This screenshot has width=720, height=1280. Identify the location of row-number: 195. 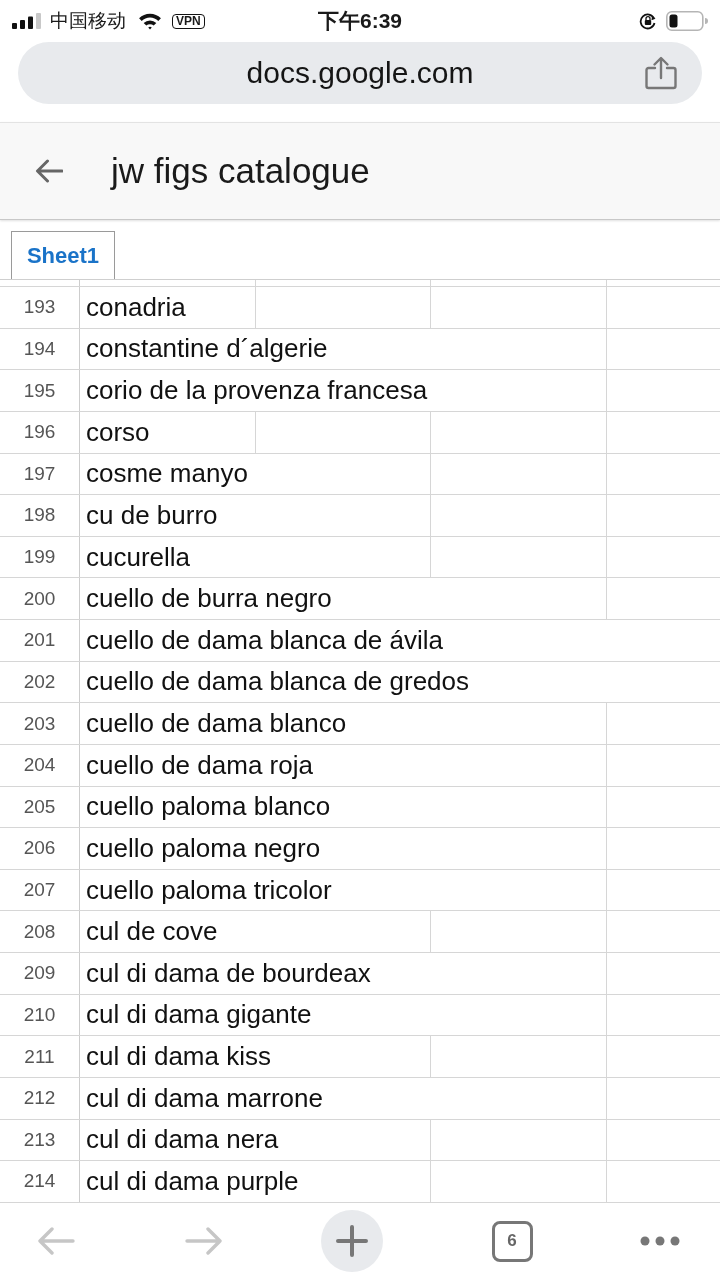
(40, 390).